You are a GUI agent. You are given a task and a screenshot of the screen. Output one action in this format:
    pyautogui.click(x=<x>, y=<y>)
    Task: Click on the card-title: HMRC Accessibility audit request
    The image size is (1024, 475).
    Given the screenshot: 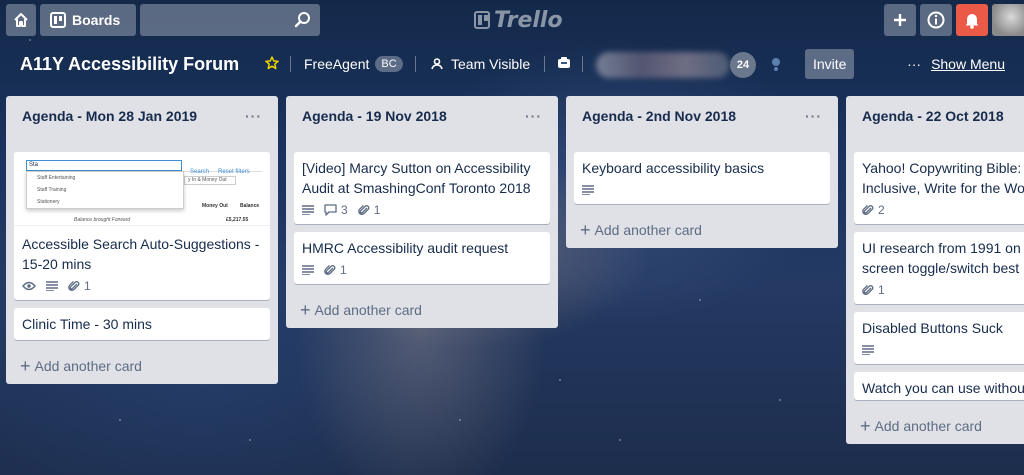 What is the action you would take?
    pyautogui.click(x=405, y=248)
    